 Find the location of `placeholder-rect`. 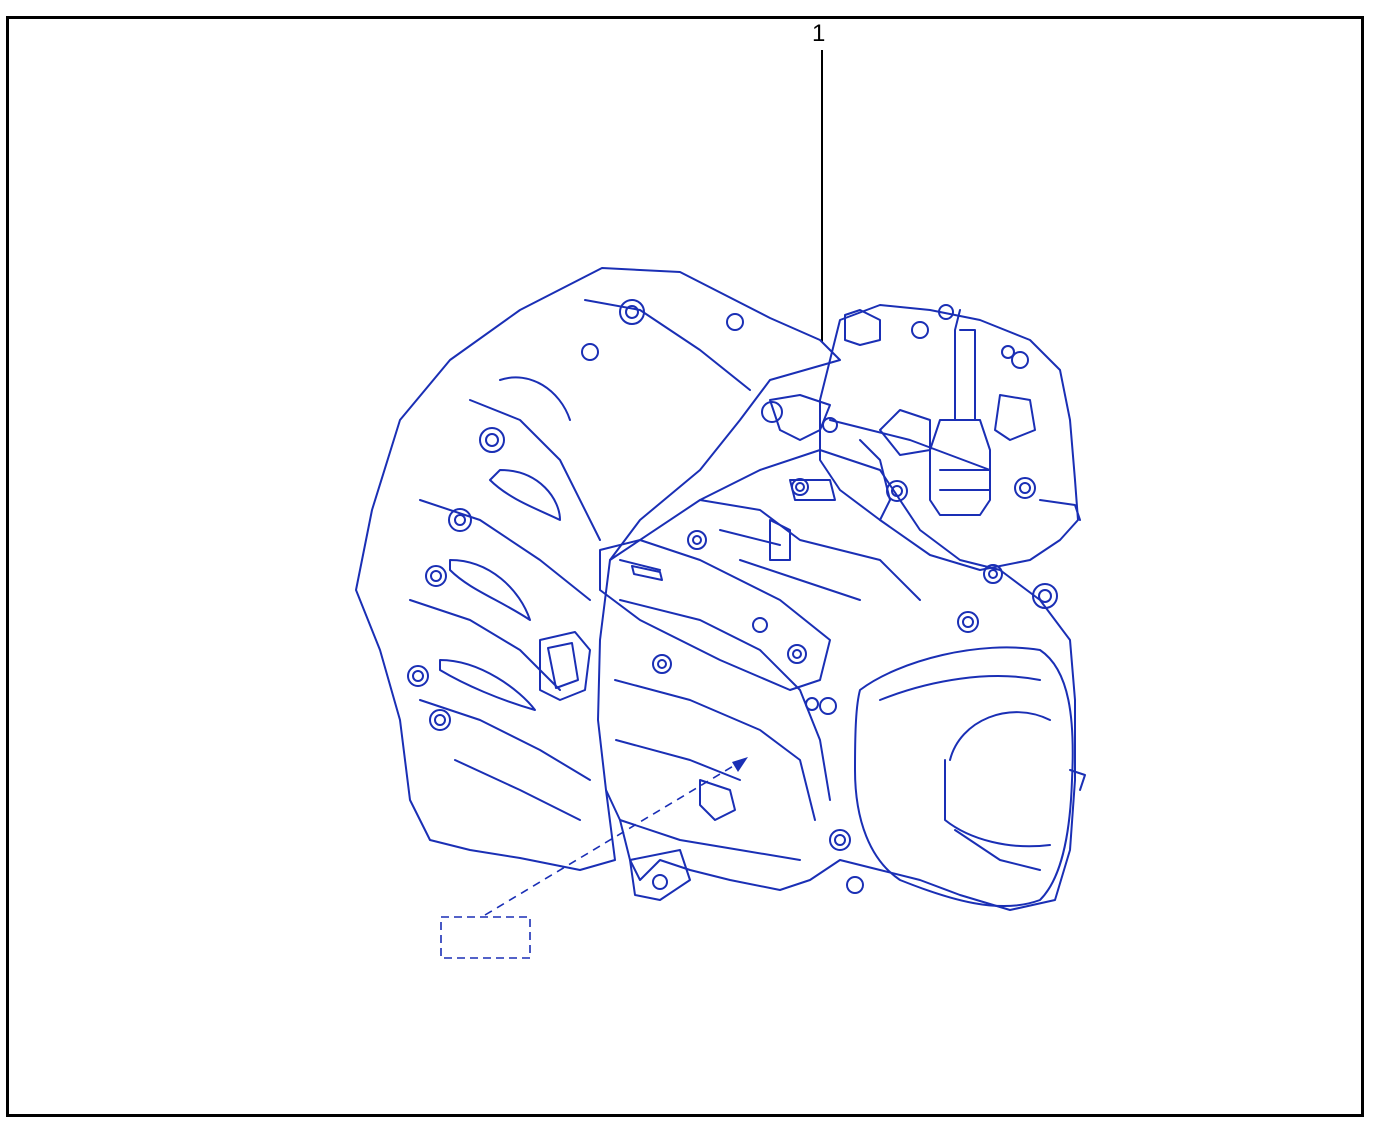

placeholder-rect is located at coordinates (485, 937).